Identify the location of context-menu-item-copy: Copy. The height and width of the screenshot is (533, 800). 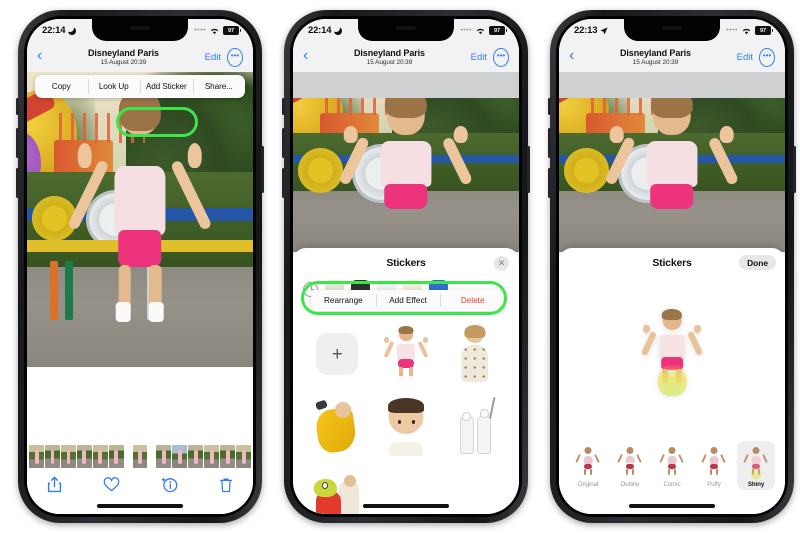
(61, 86).